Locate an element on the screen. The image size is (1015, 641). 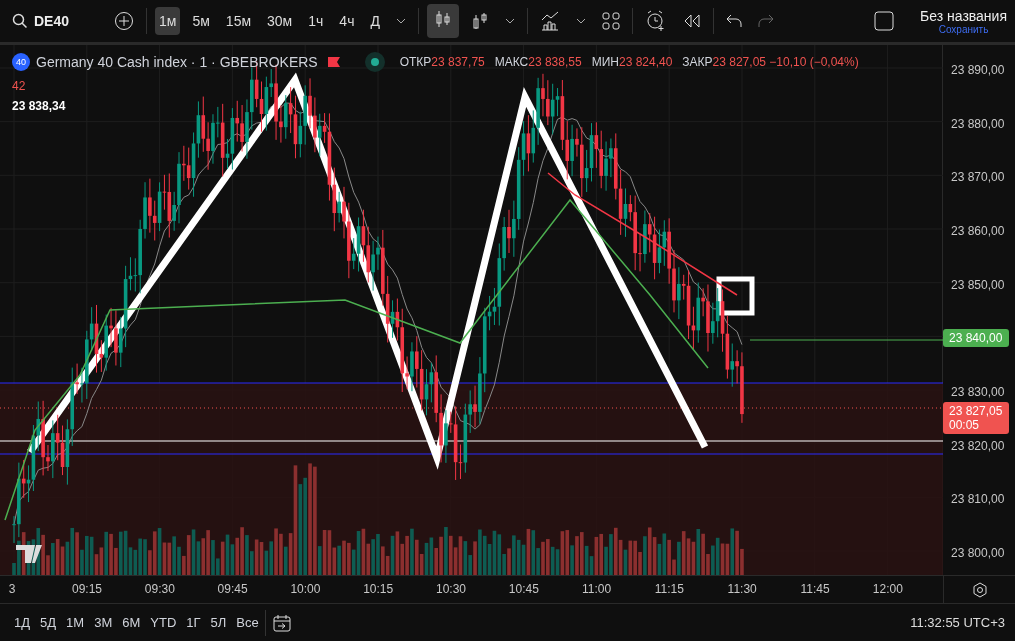
interval-button: Д is located at coordinates (375, 21).